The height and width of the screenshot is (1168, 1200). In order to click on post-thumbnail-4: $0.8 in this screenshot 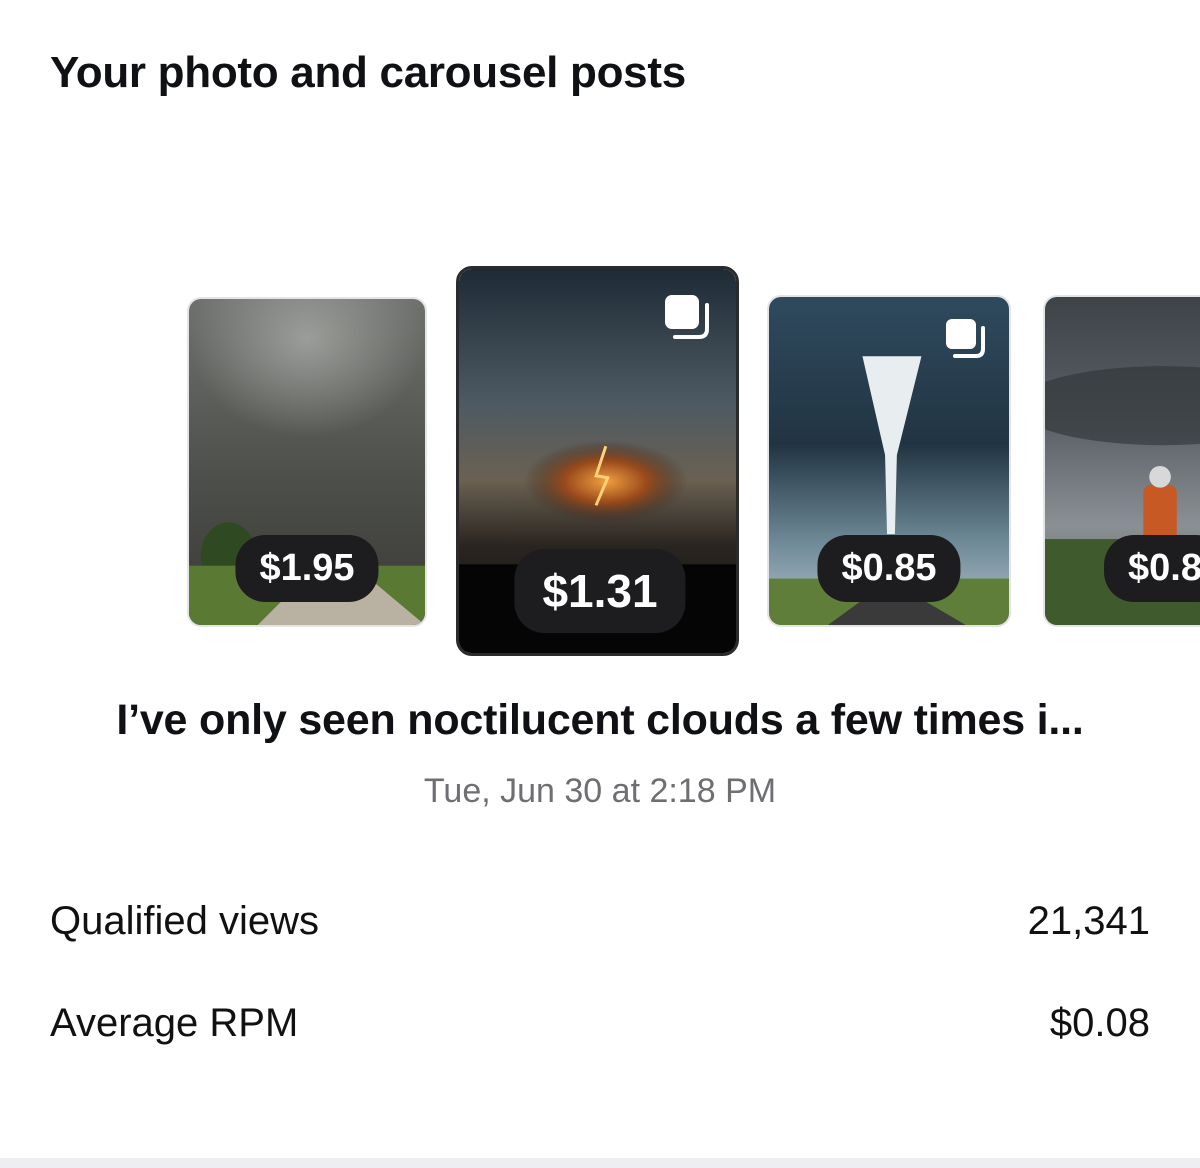, I will do `click(1121, 461)`.